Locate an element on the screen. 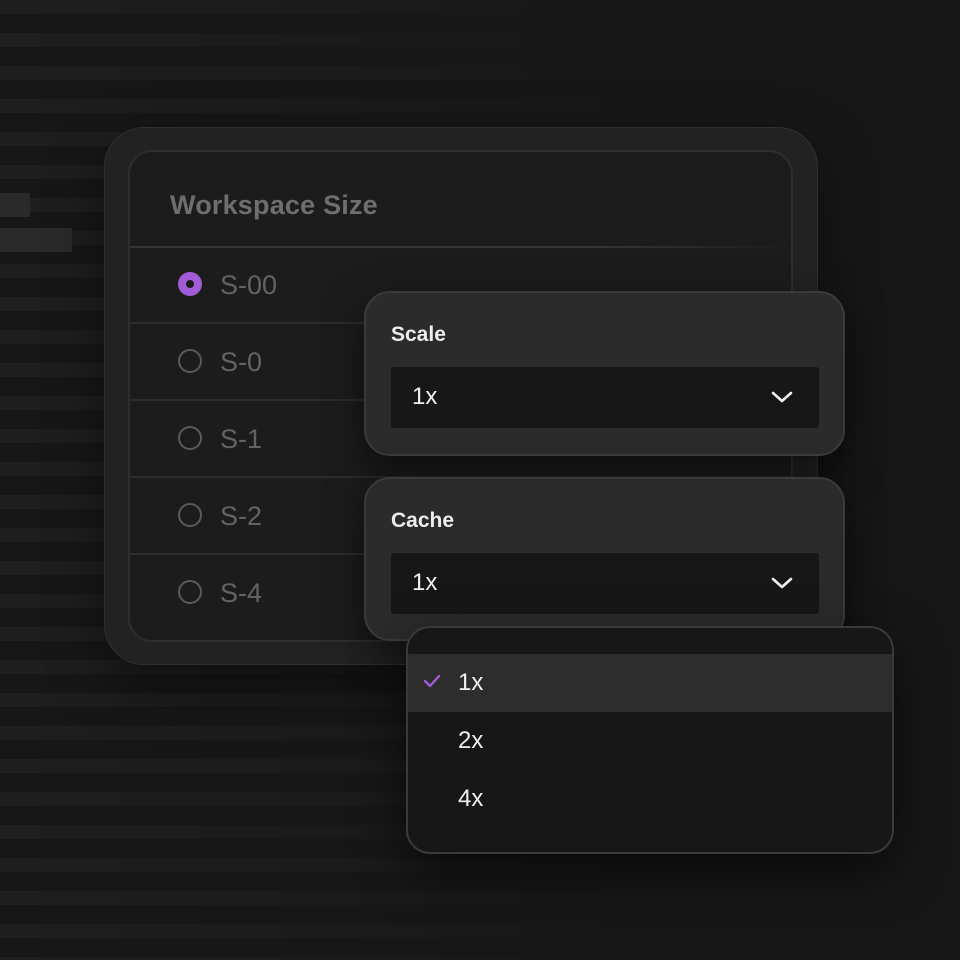  cache-label: Cache is located at coordinates (423, 520).